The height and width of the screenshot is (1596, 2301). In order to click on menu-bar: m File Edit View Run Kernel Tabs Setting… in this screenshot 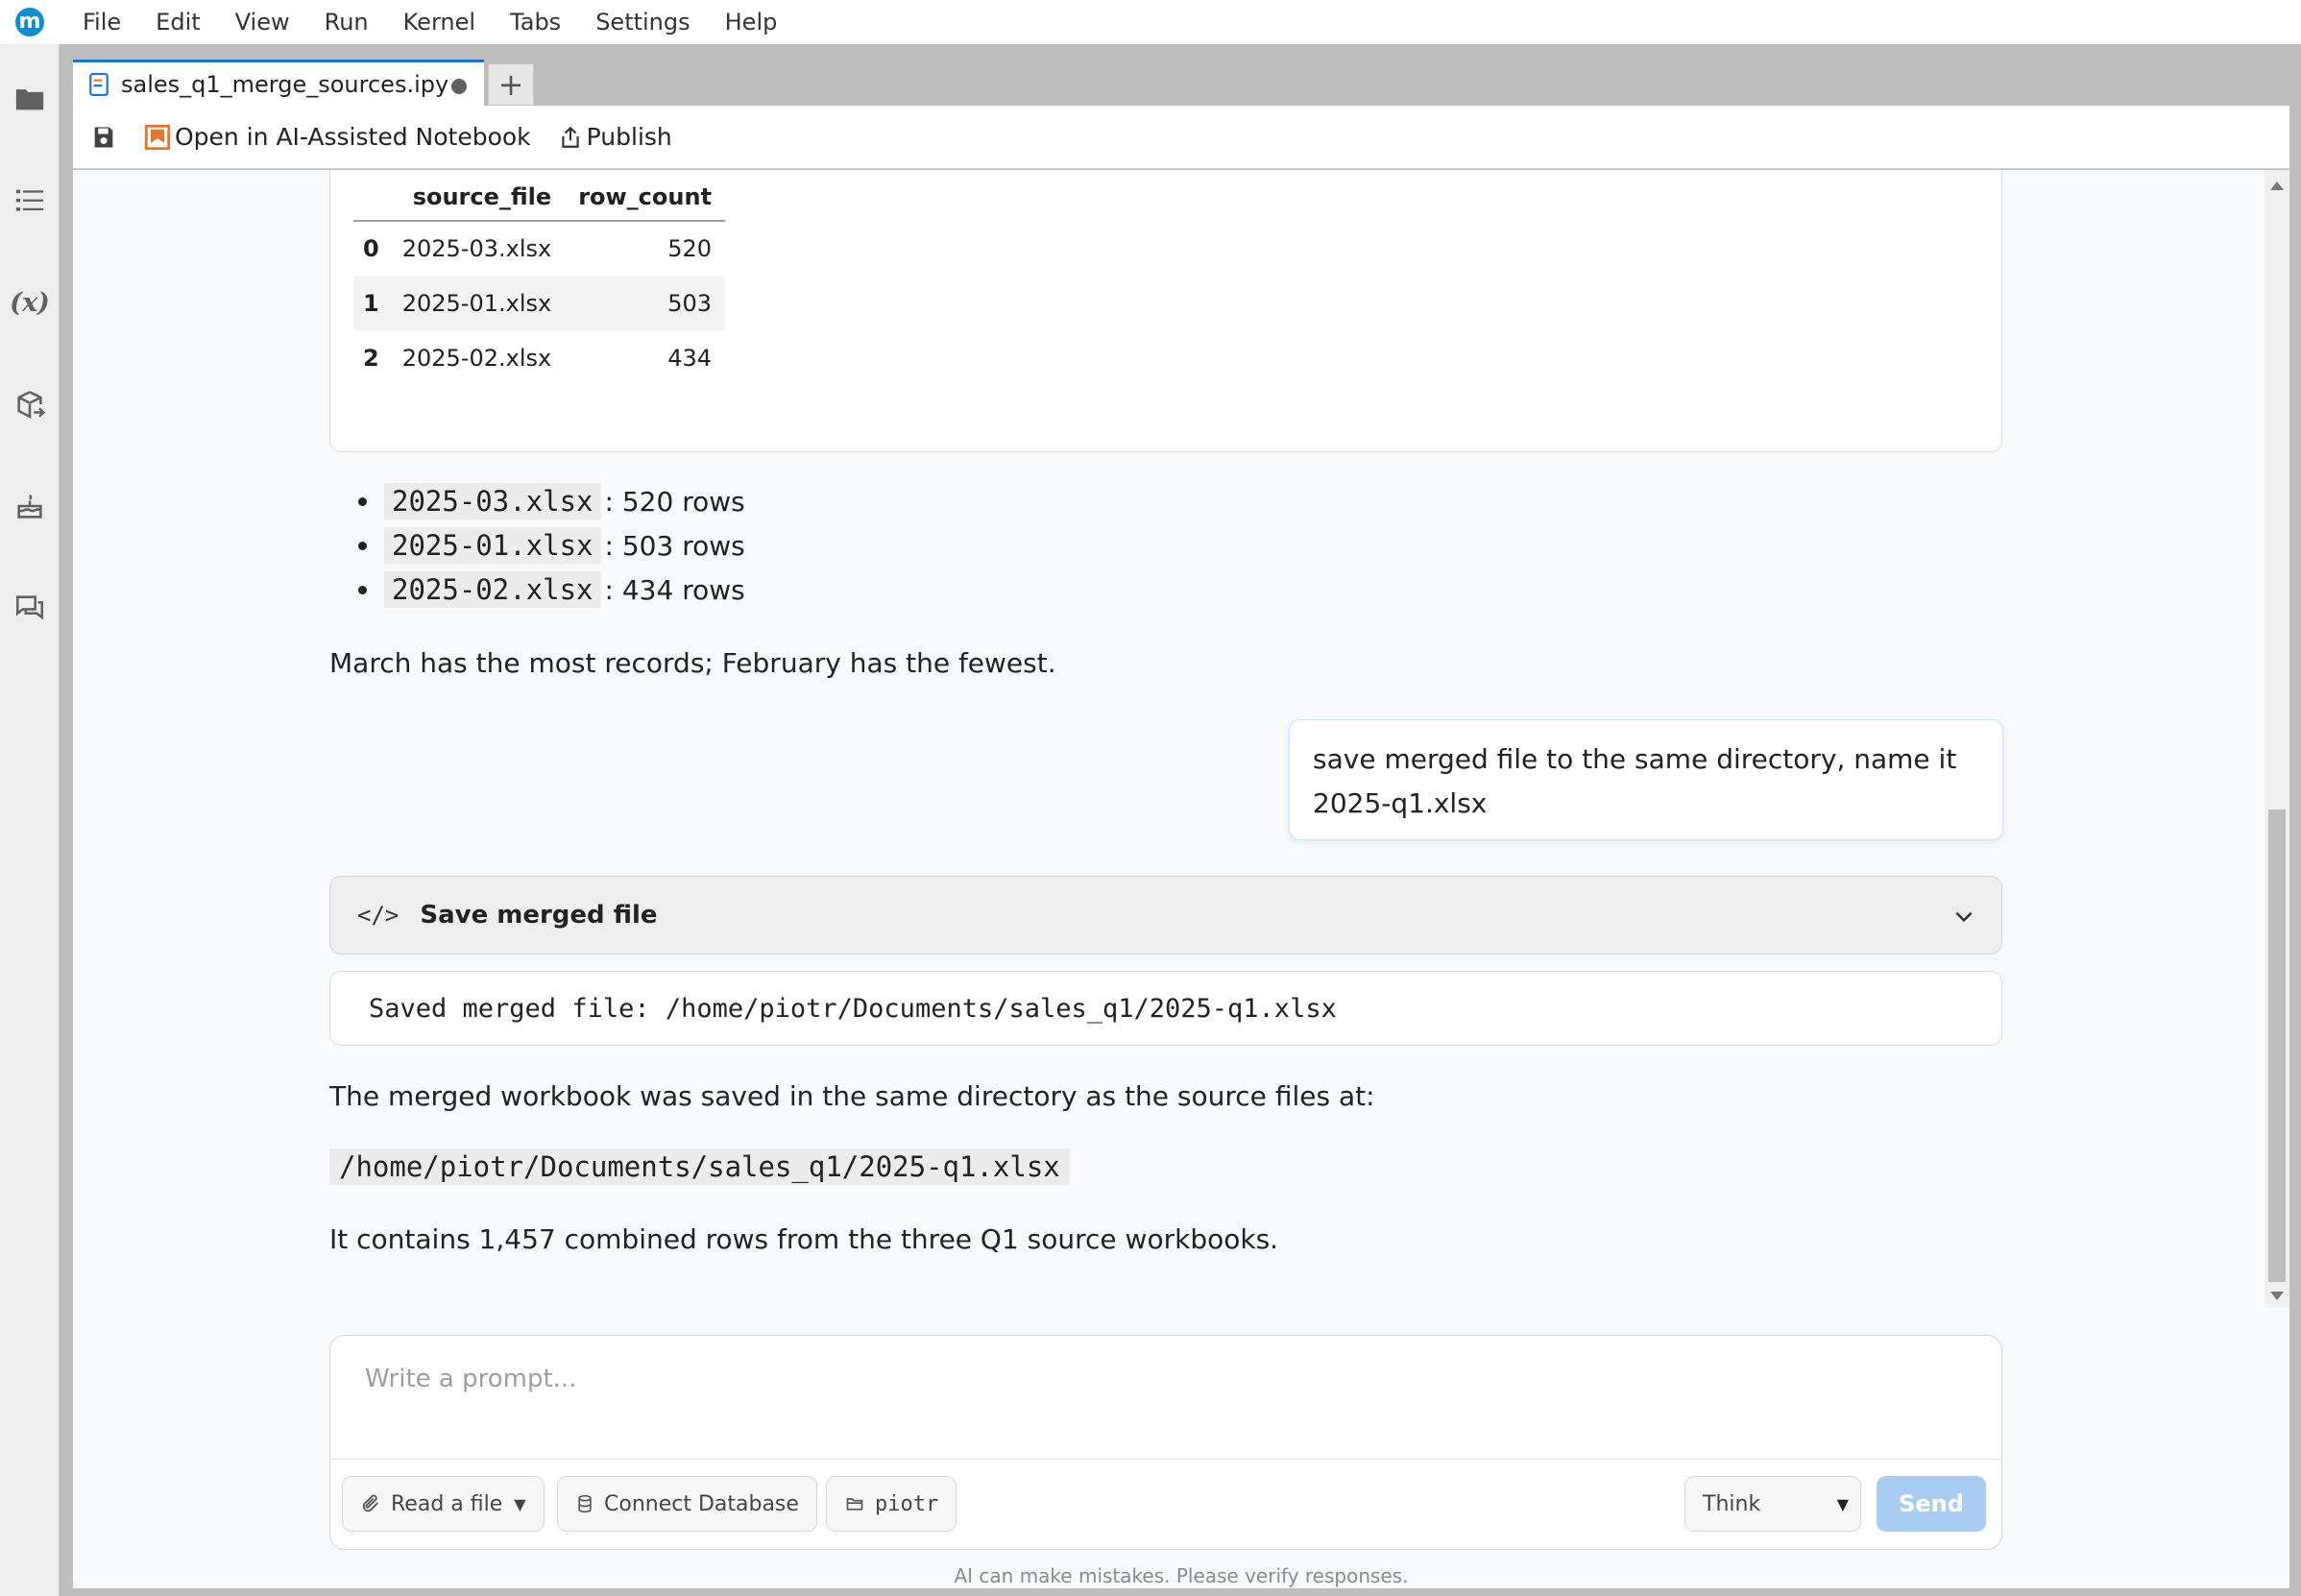, I will do `click(1150, 22)`.